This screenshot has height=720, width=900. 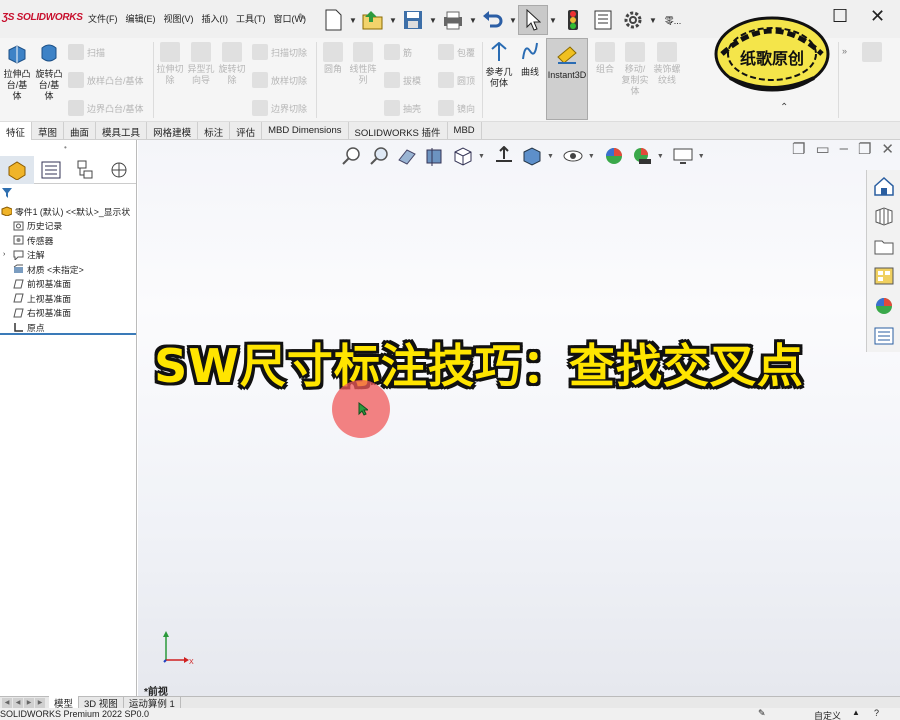 What do you see at coordinates (573, 156) in the screenshot?
I see `hide-show-items-icon` at bounding box center [573, 156].